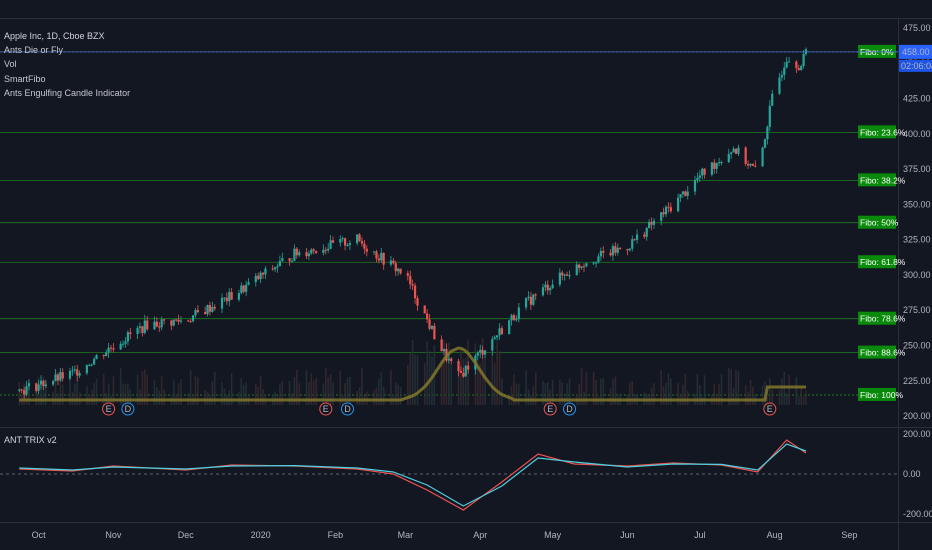 This screenshot has width=932, height=550. I want to click on sub-y-tick-label: 0.00, so click(912, 474).